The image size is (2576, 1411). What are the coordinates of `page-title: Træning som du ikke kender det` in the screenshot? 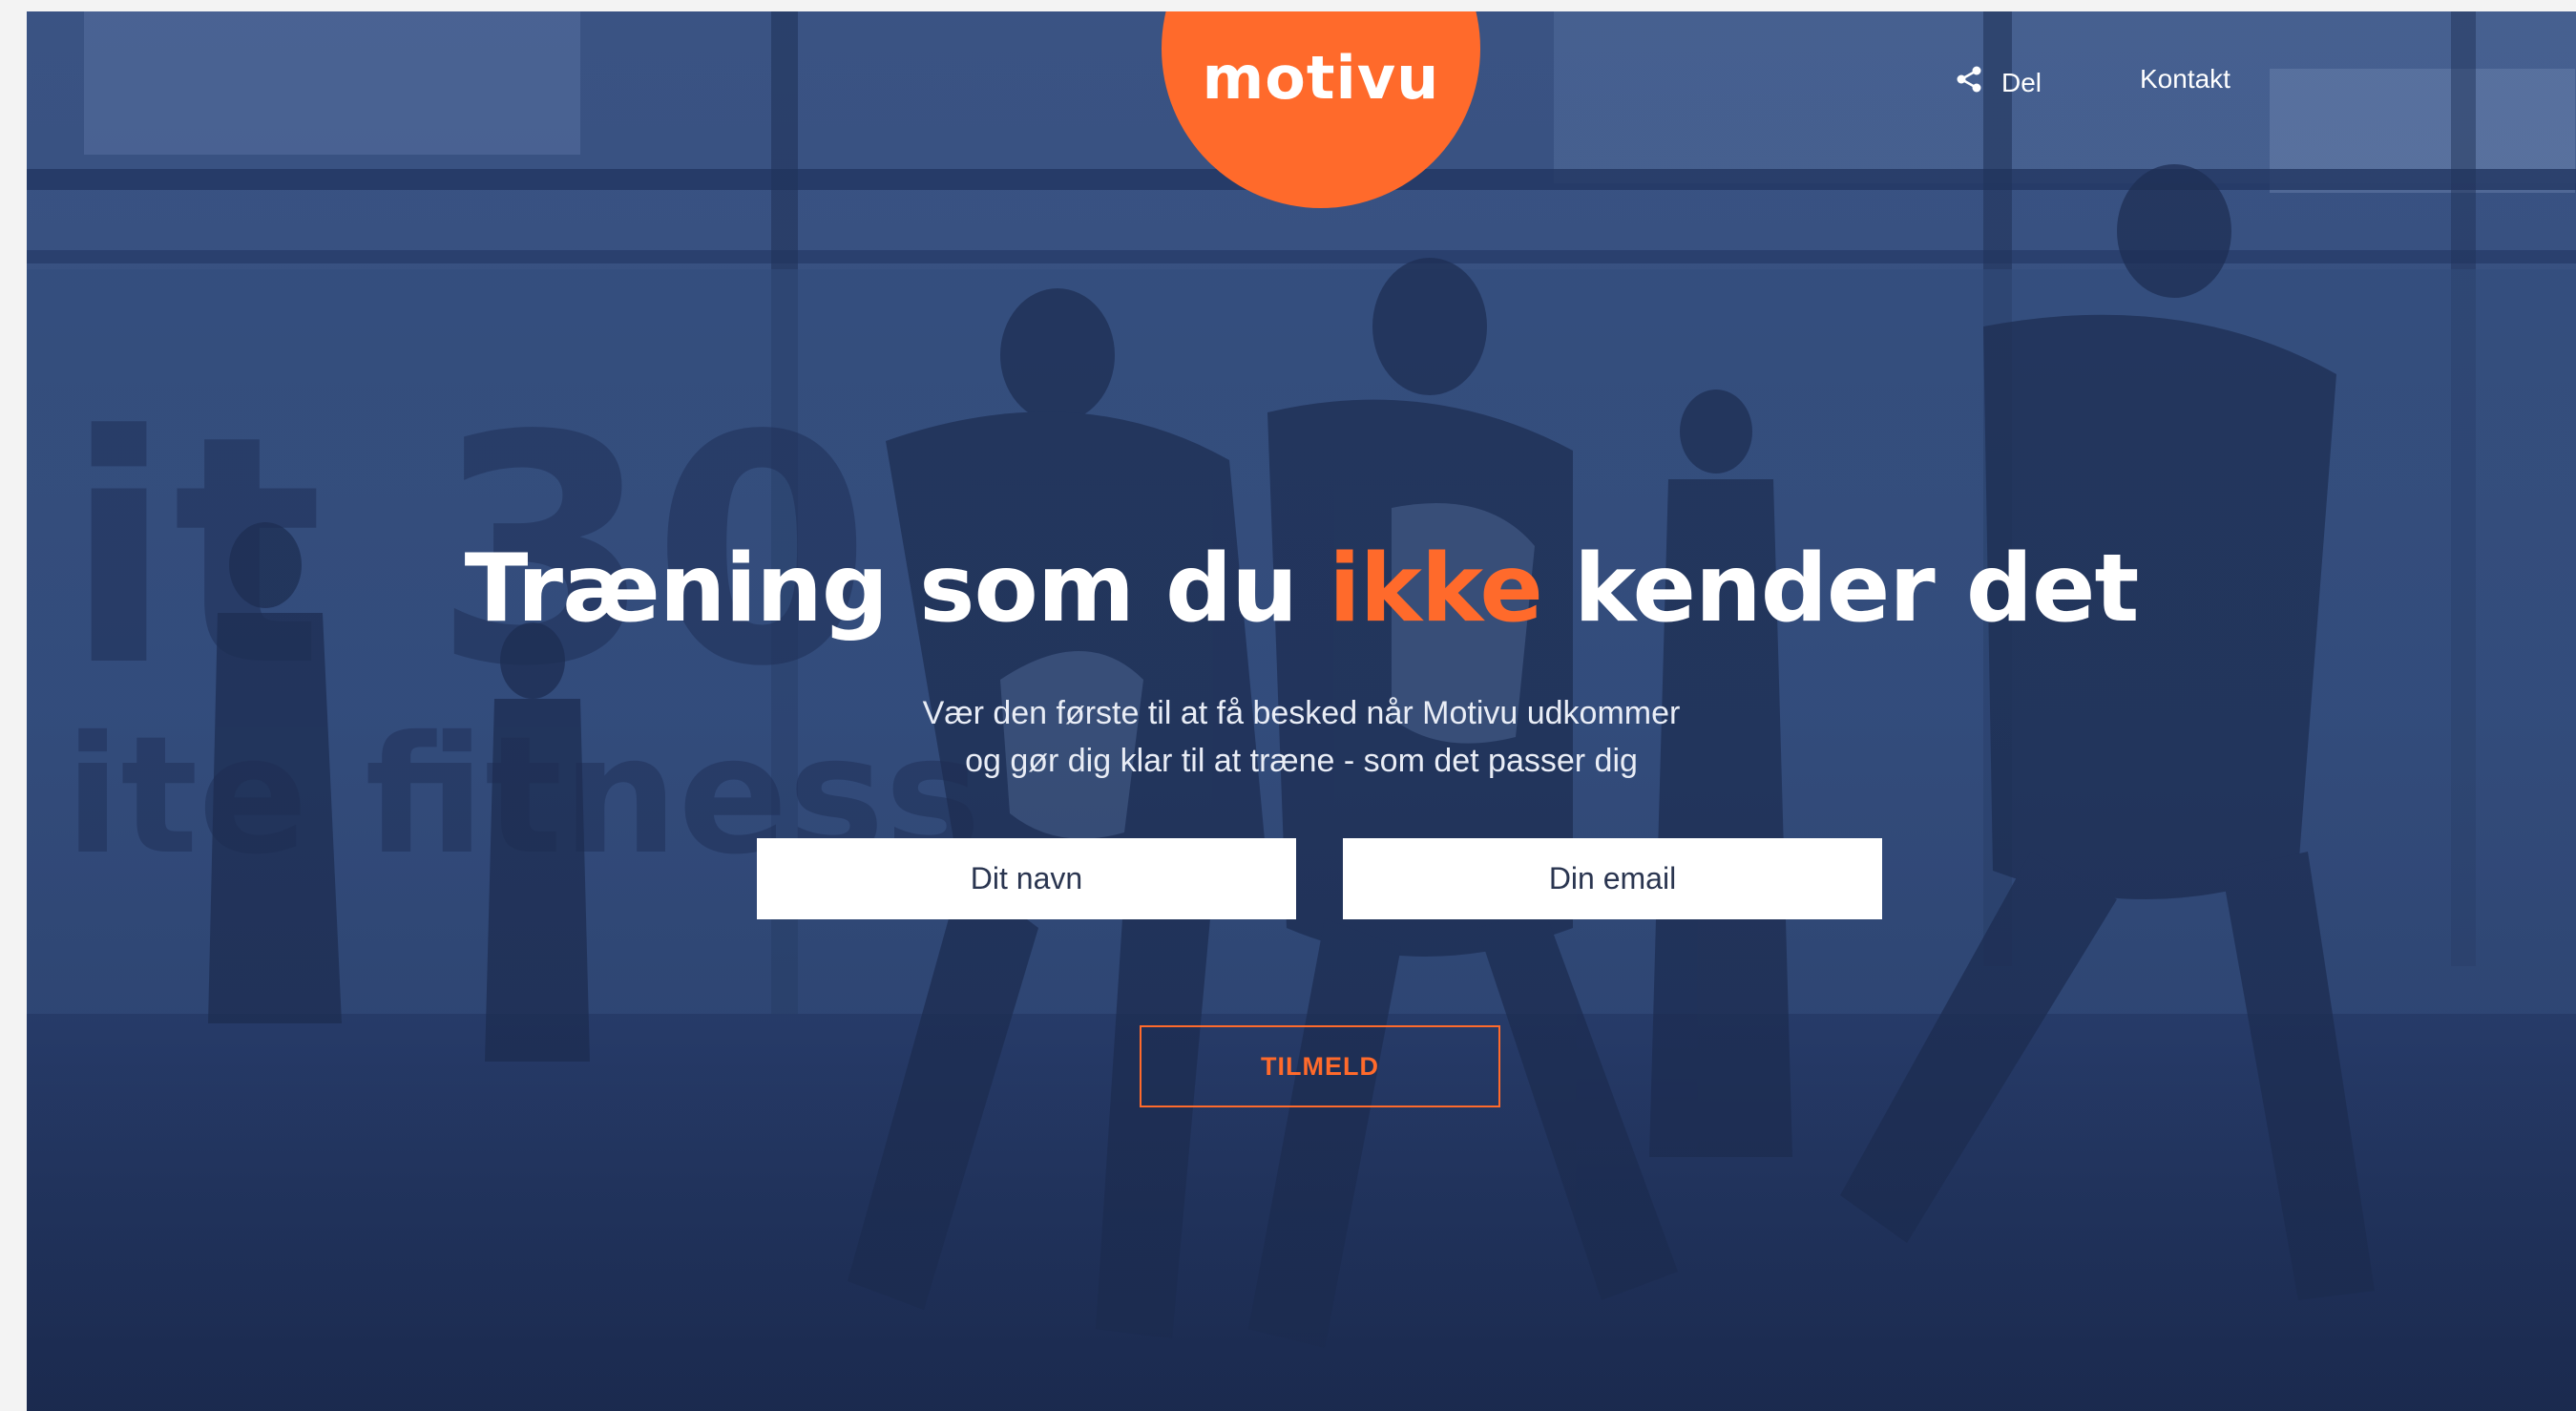 It's located at (1301, 589).